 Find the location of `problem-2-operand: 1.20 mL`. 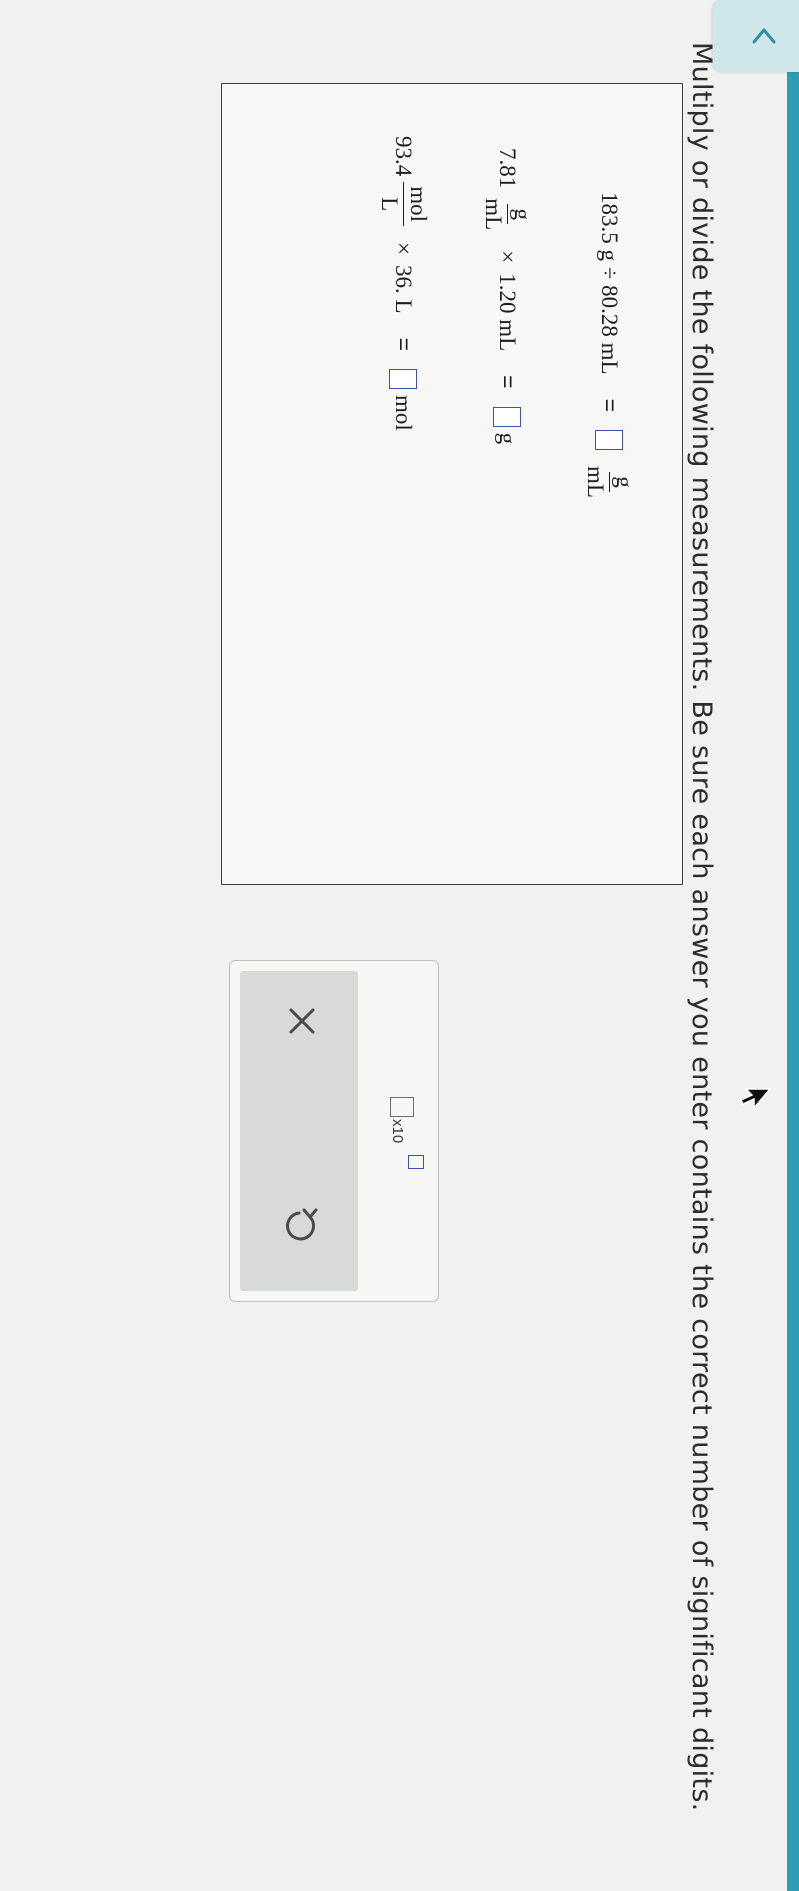

problem-2-operand: 1.20 mL is located at coordinates (508, 312).